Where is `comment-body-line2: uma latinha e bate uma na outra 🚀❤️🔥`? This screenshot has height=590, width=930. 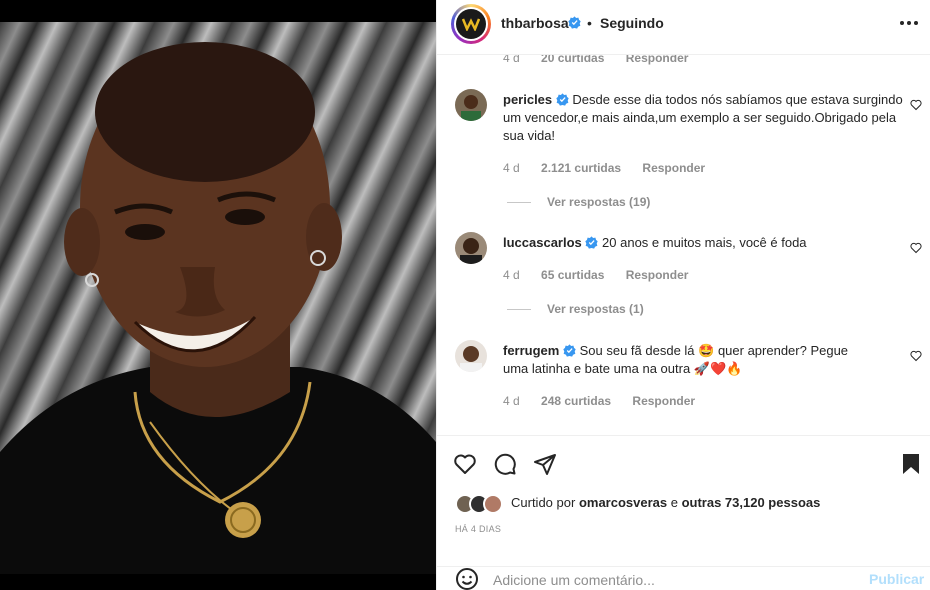
comment-body-line2: uma latinha e bate uma na outra 🚀❤️🔥 is located at coordinates (623, 368).